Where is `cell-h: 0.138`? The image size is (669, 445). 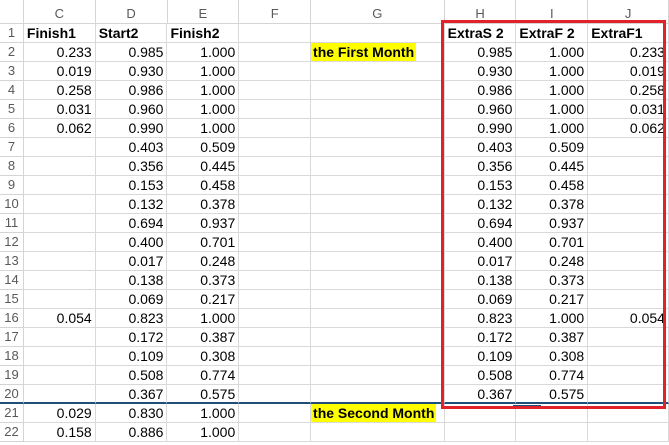 cell-h: 0.138 is located at coordinates (480, 280).